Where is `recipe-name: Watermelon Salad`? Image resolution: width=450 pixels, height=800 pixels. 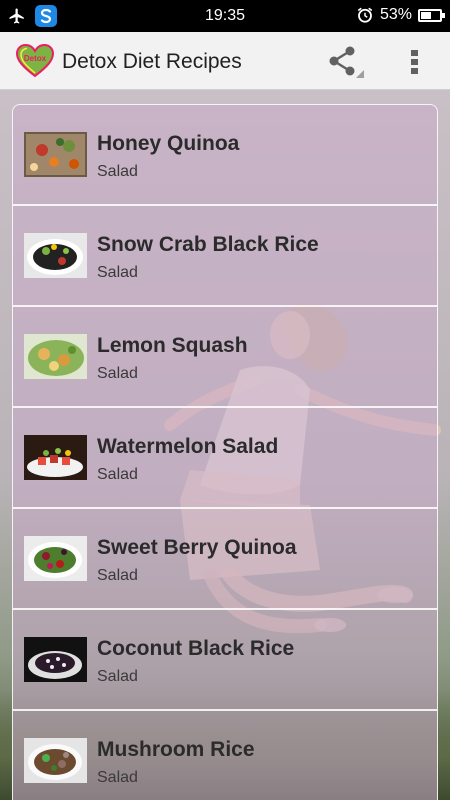
recipe-name: Watermelon Salad is located at coordinates (188, 446).